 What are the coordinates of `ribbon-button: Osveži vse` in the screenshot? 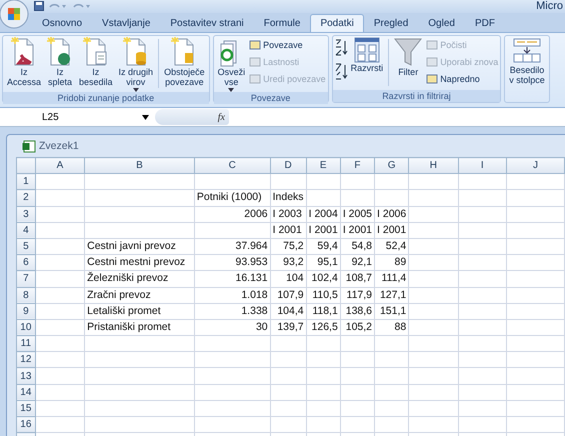 It's located at (231, 64).